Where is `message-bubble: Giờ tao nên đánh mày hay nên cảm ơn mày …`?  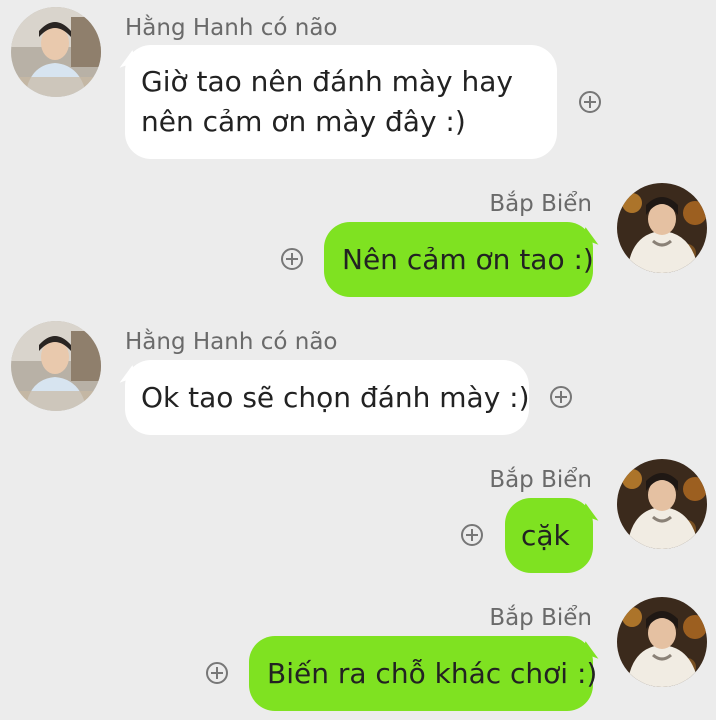
message-bubble: Giờ tao nên đánh mày hay nên cảm ơn mày … is located at coordinates (341, 102).